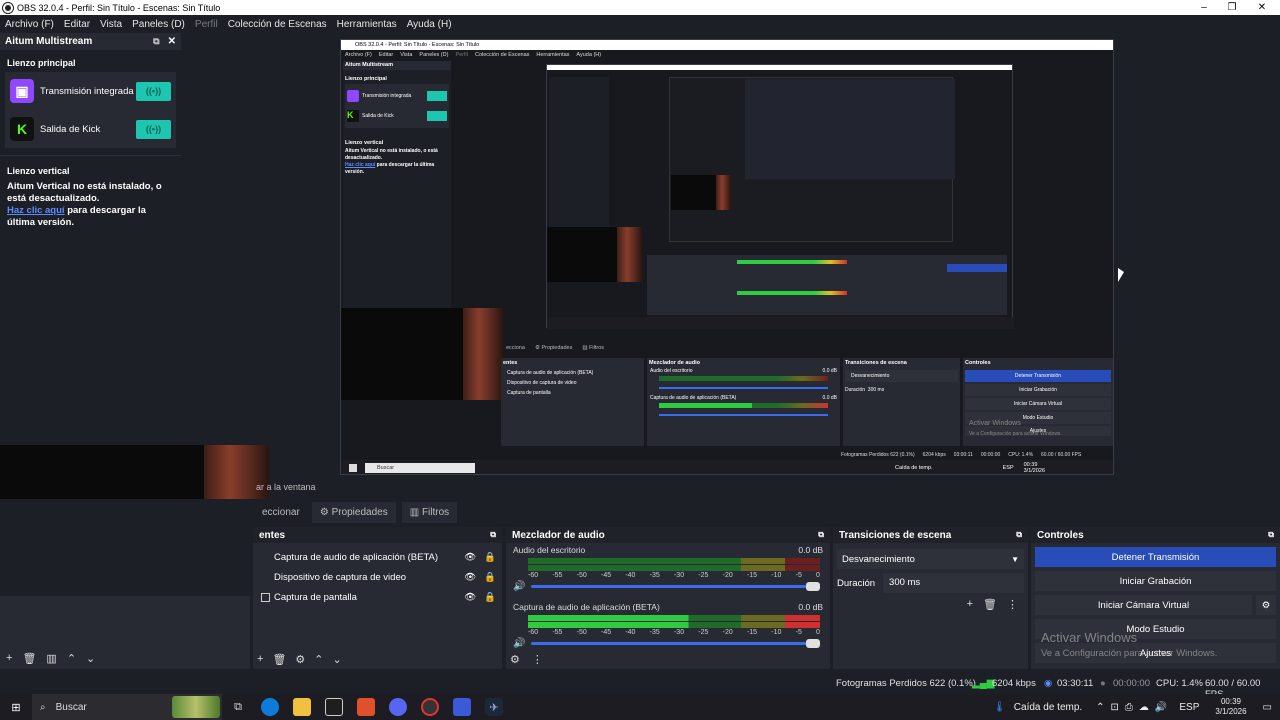  Describe the element at coordinates (1155, 557) in the screenshot. I see `stop-streaming-button: Detener Transmisión` at that location.